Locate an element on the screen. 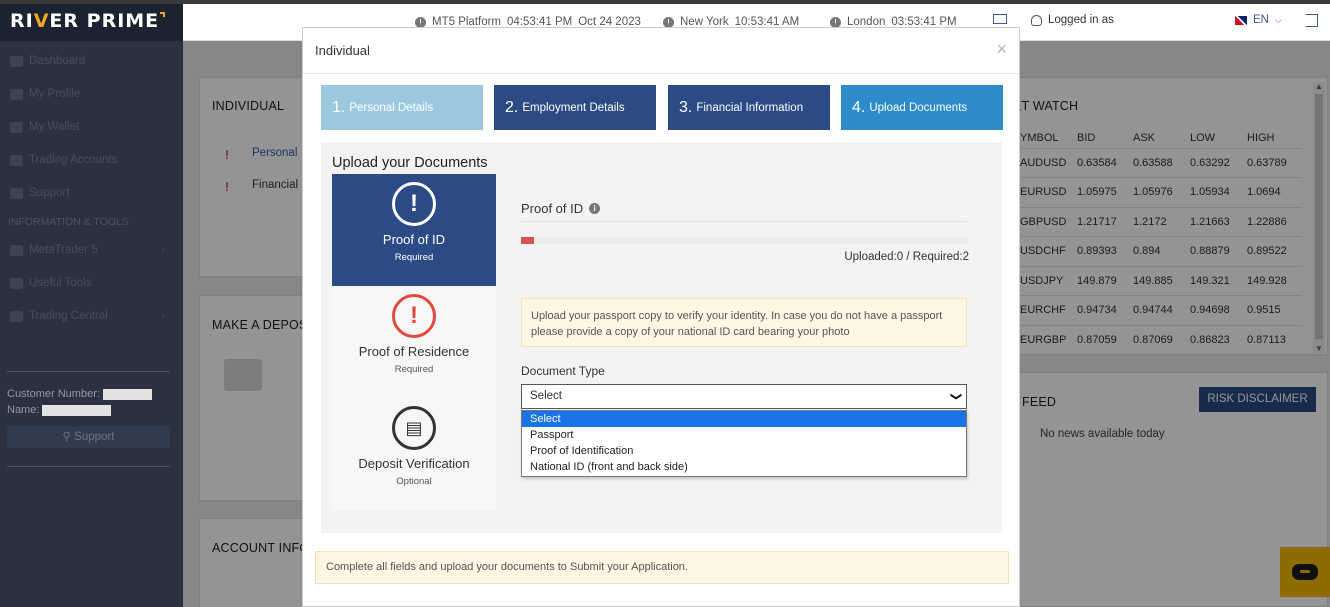  document-item-proof-of-residence: ! Proof of Residence Required is located at coordinates (414, 342).